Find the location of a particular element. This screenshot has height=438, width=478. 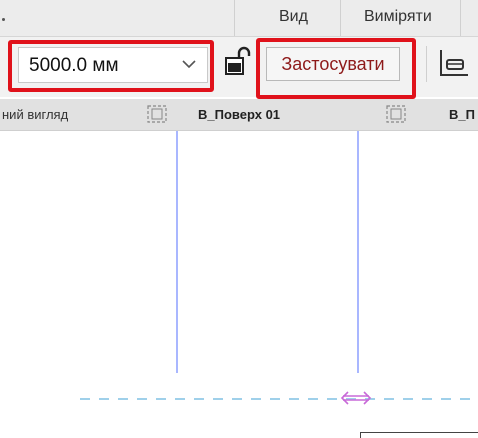

level-name-label-next: В_П is located at coordinates (462, 114).